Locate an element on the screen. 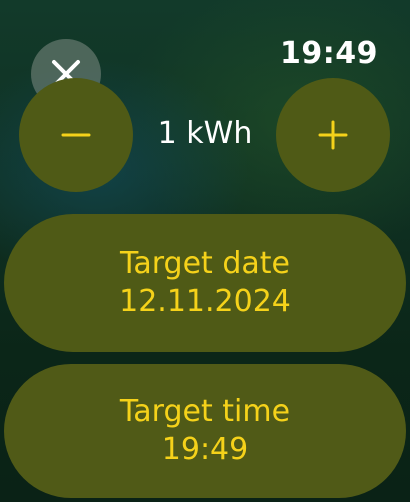 The image size is (410, 502). target-date-label: Target date is located at coordinates (205, 263).